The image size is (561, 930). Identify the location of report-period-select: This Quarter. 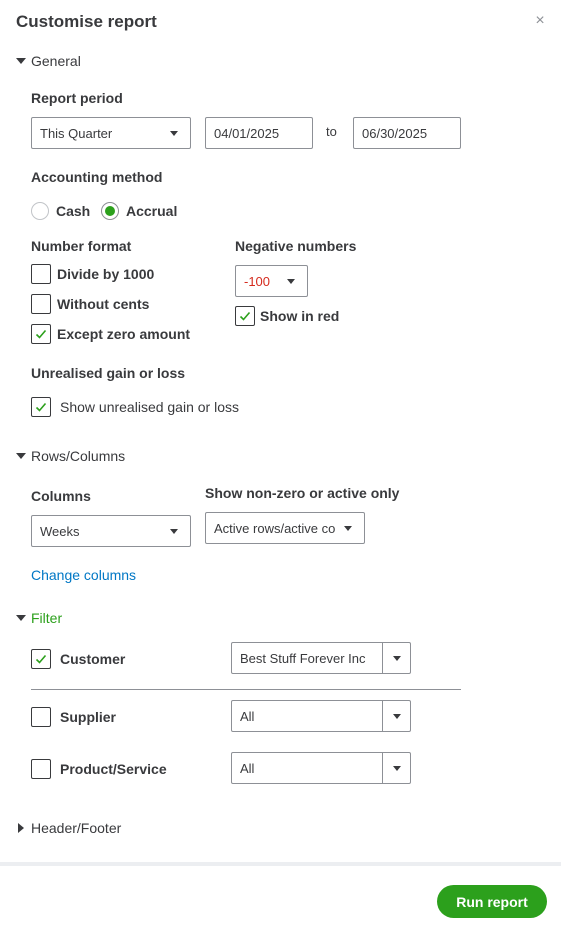
(111, 133).